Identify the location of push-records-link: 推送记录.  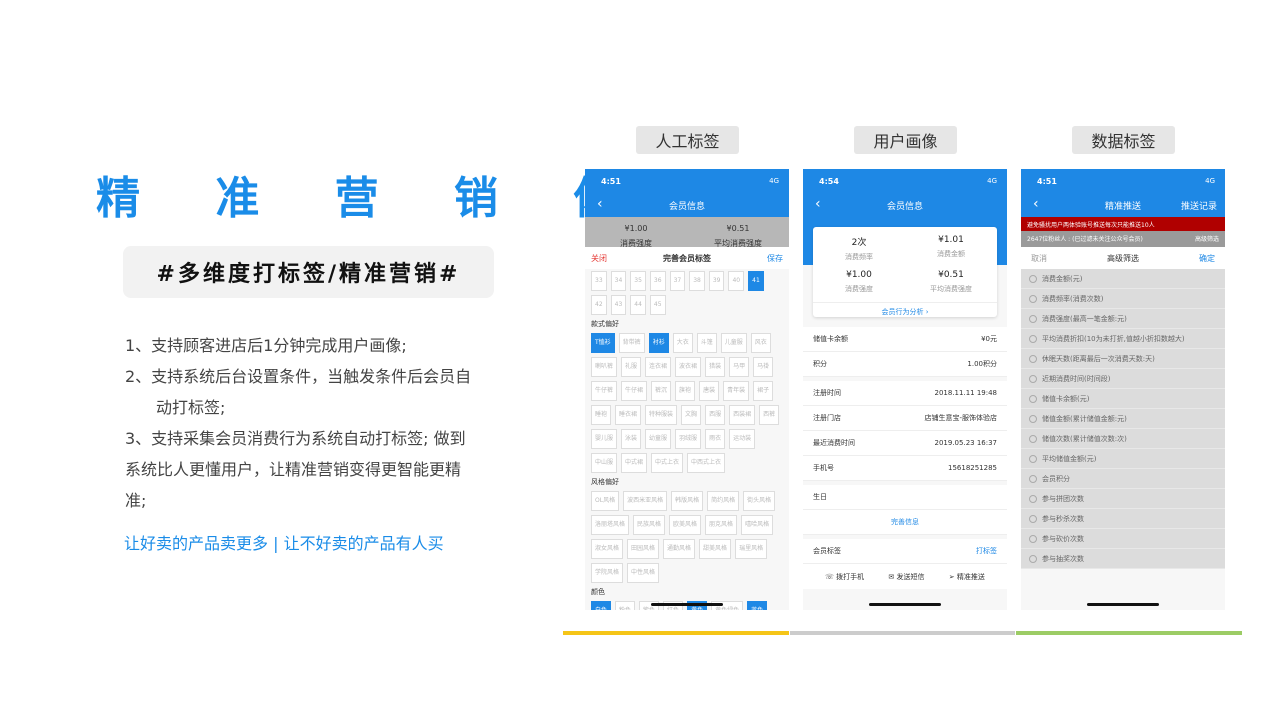
(1199, 205).